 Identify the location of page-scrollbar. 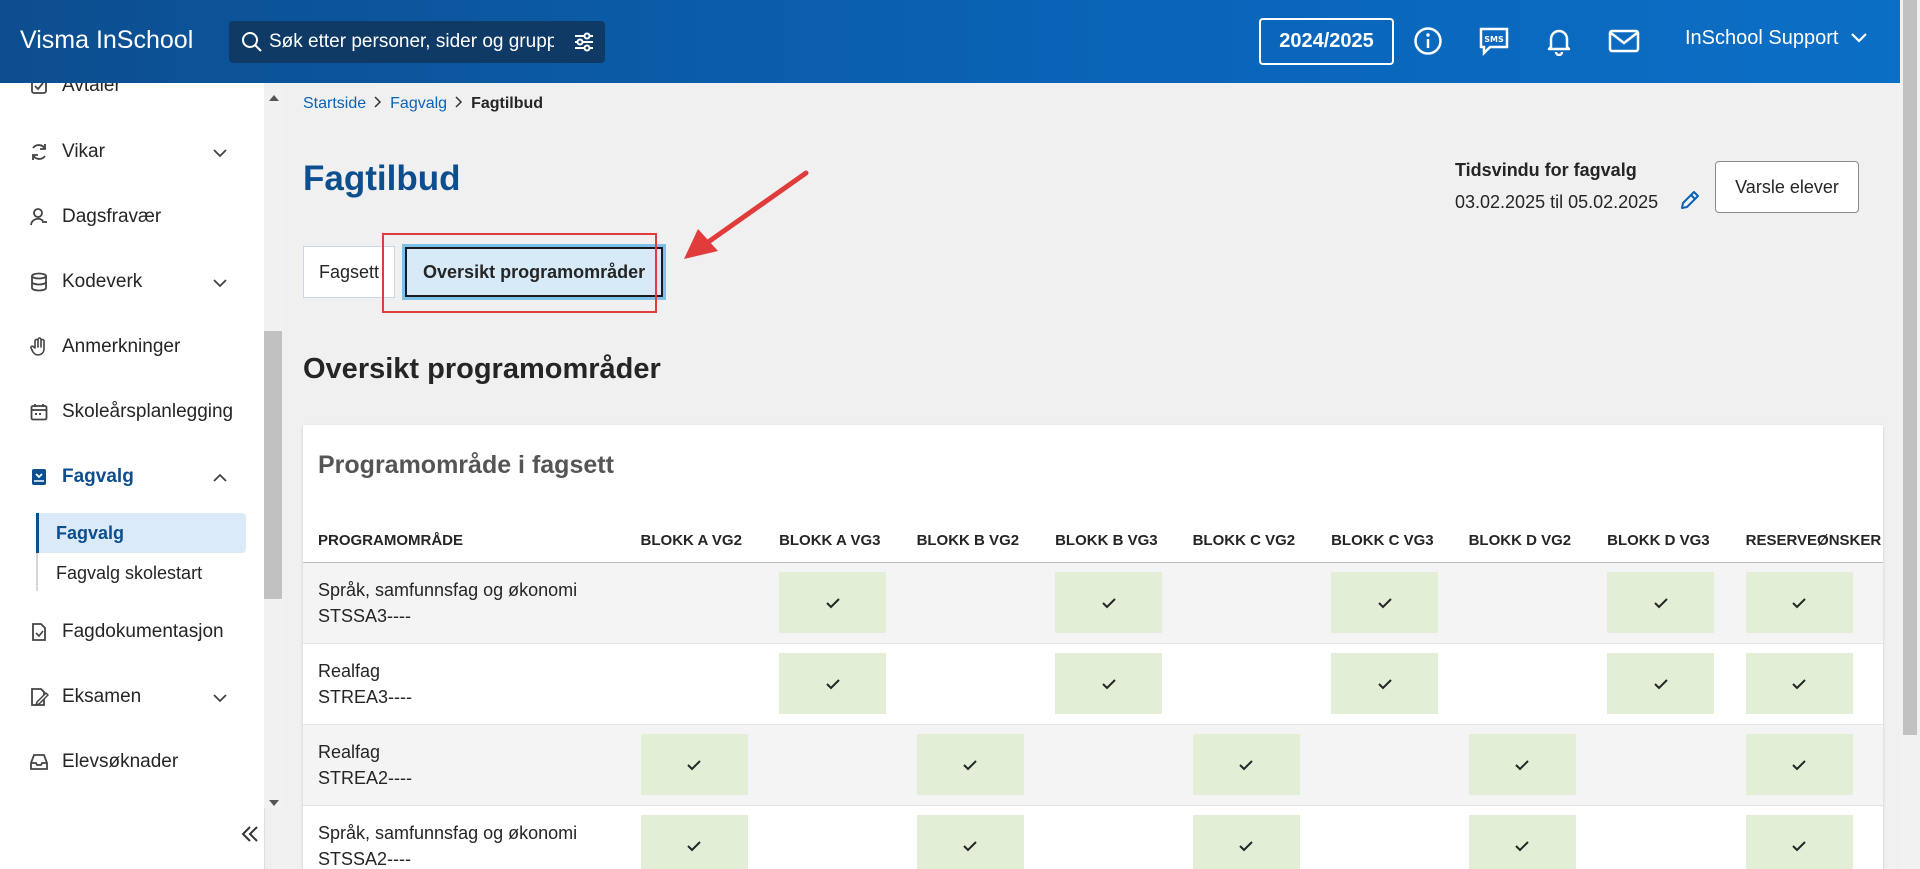
(1910, 434).